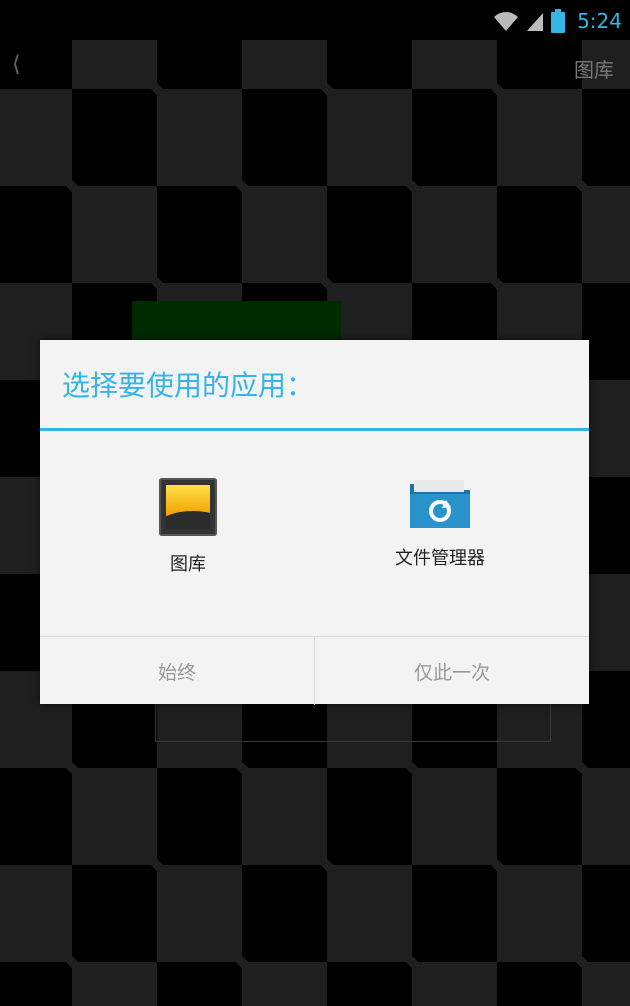  I want to click on status-time: 5:24, so click(599, 21).